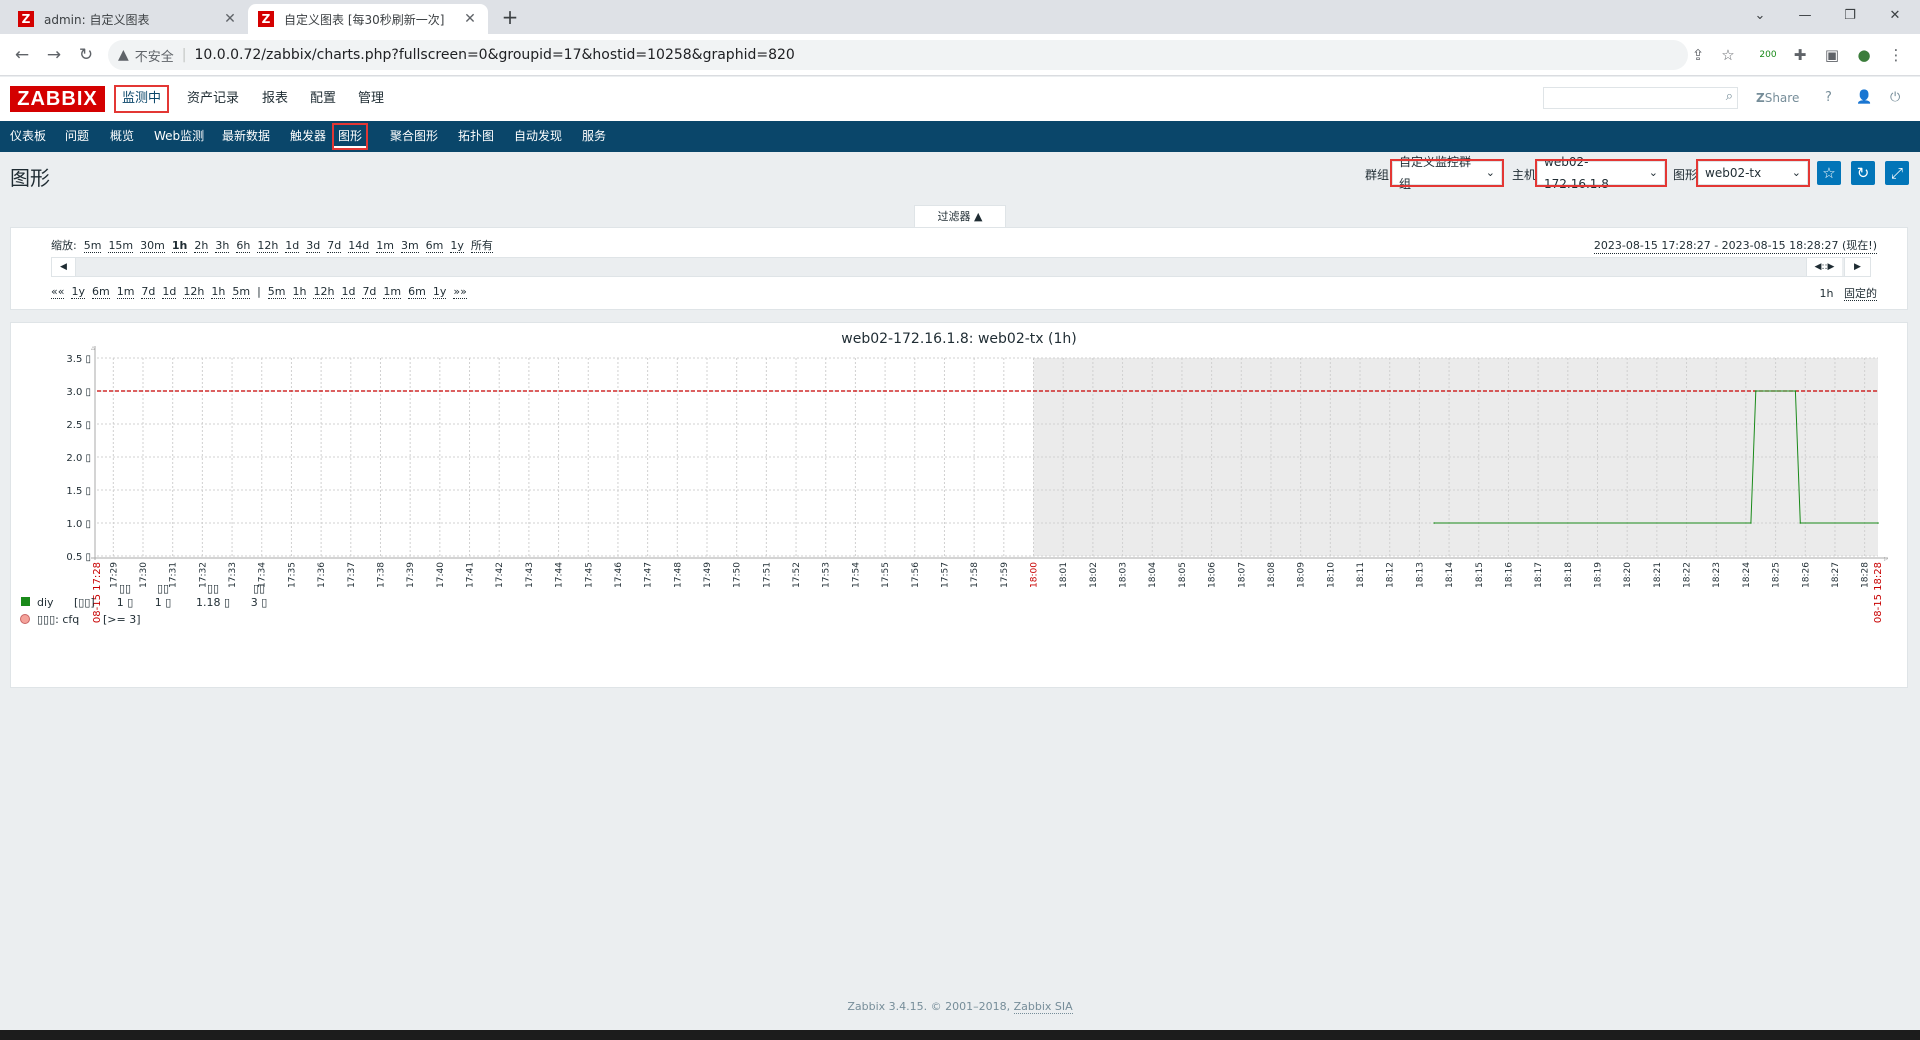 This screenshot has height=1040, width=1920. What do you see at coordinates (1777, 98) in the screenshot?
I see `share-link: ZShare` at bounding box center [1777, 98].